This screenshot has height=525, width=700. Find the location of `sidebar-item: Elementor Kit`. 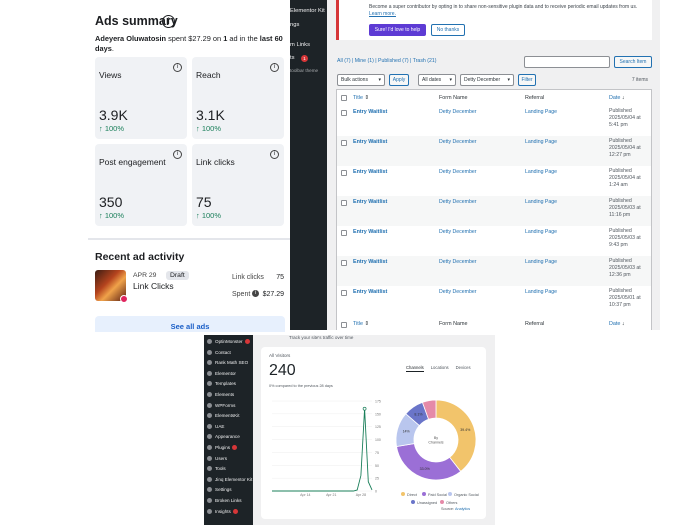

sidebar-item: Elementor Kit is located at coordinates (307, 11).